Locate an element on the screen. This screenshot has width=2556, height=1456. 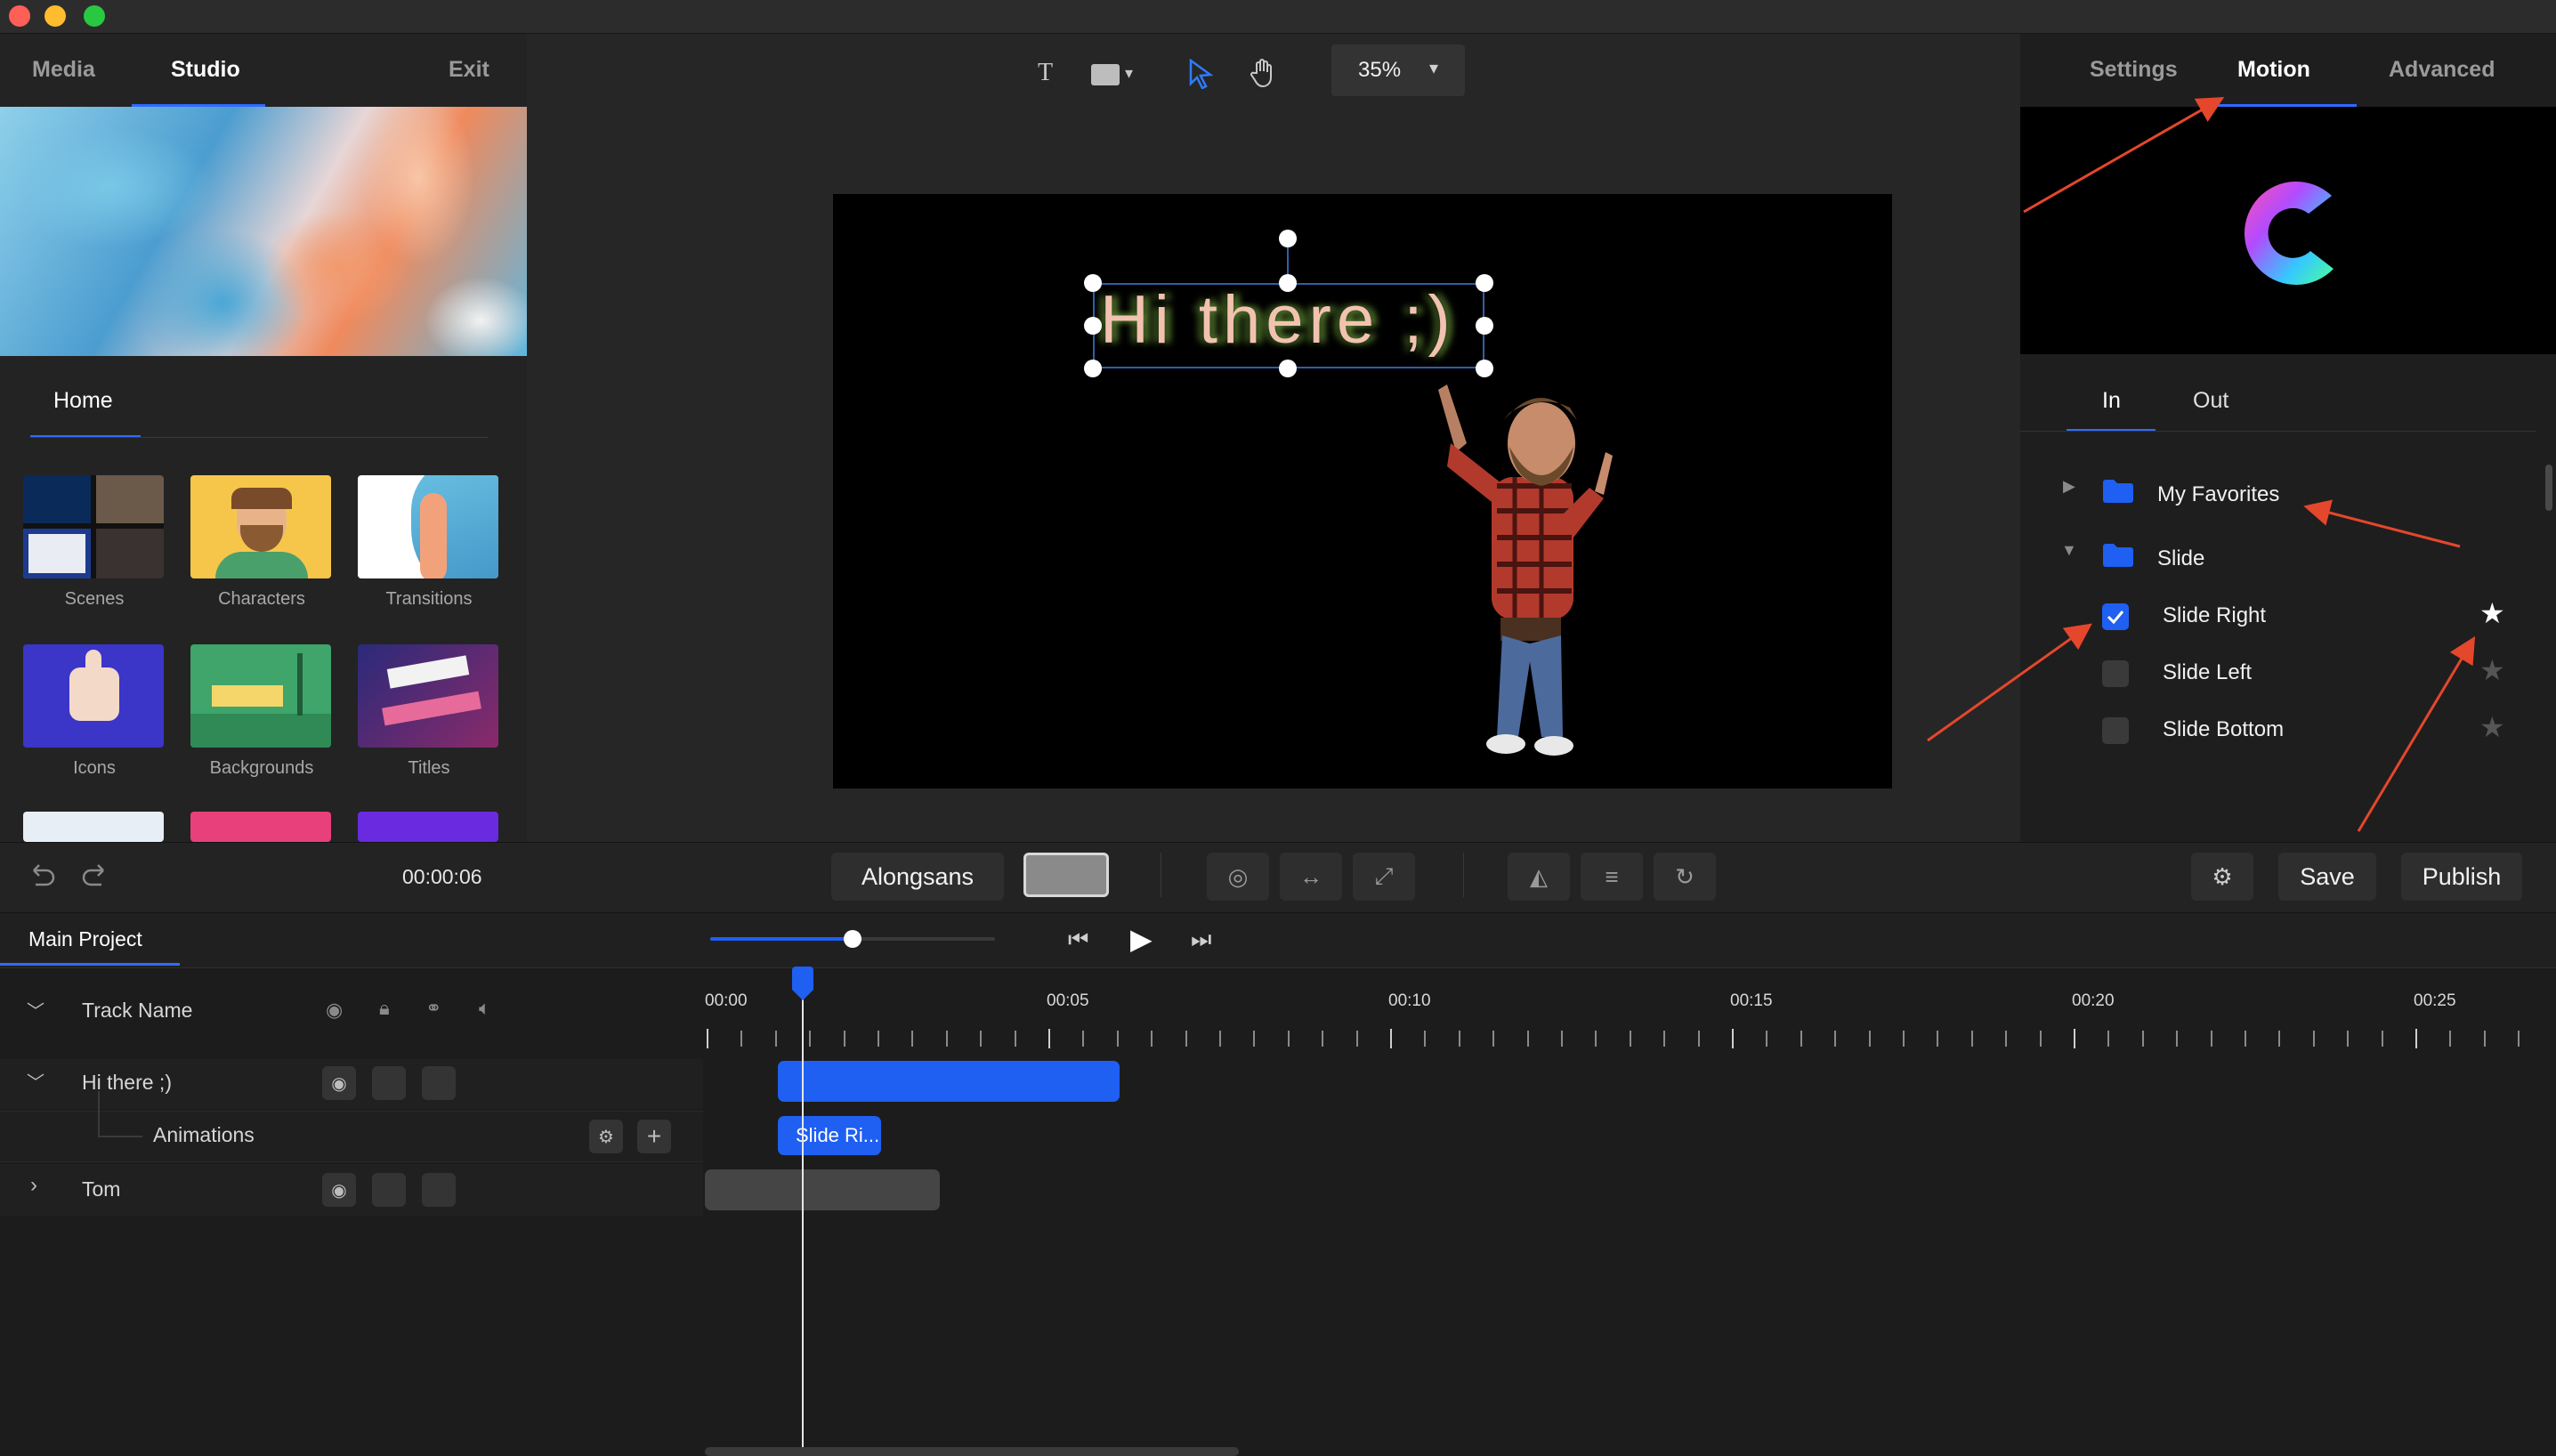
text-tool-icon: T is located at coordinates (1045, 73).